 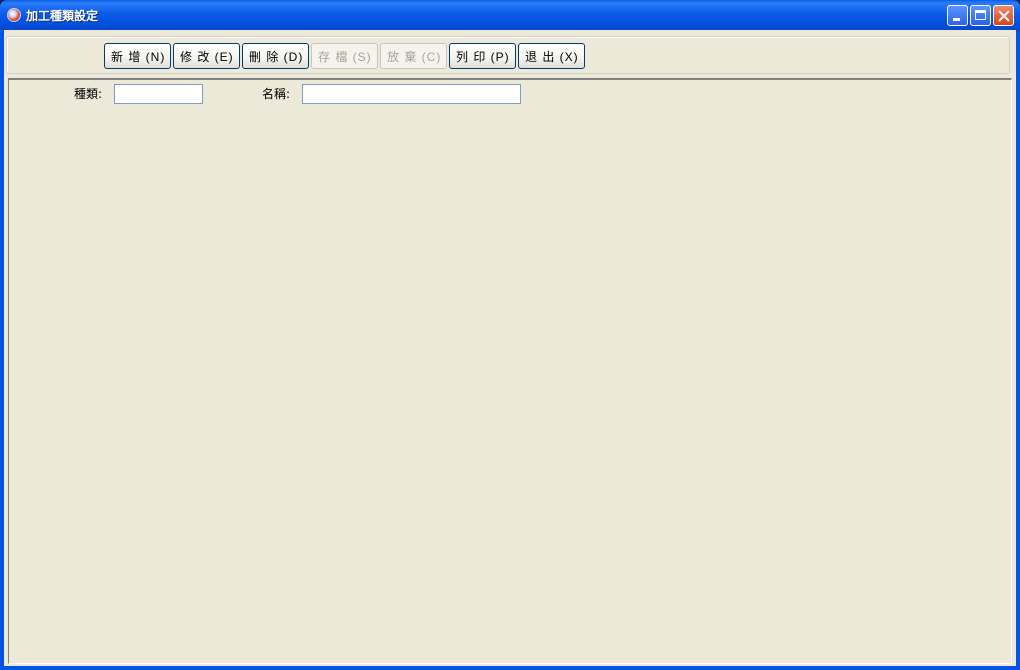 What do you see at coordinates (14, 15) in the screenshot?
I see `app-icon` at bounding box center [14, 15].